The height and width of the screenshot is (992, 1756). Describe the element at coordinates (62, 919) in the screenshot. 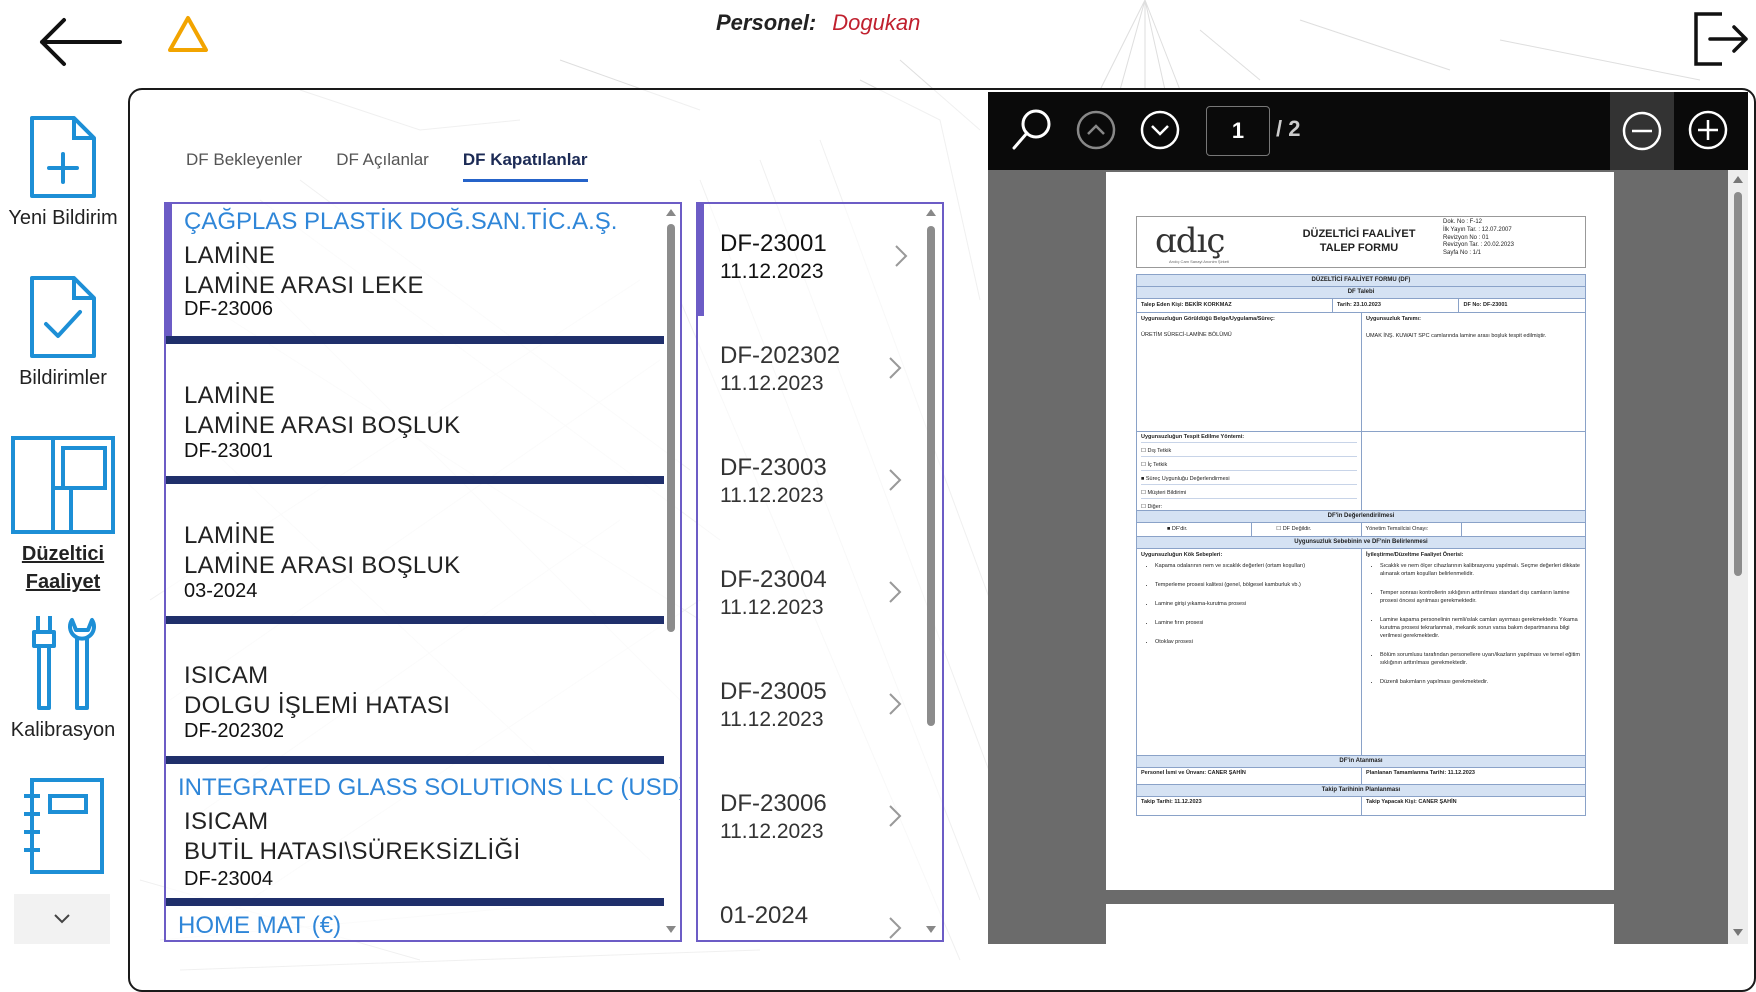

I see `sidebar-more-button` at that location.